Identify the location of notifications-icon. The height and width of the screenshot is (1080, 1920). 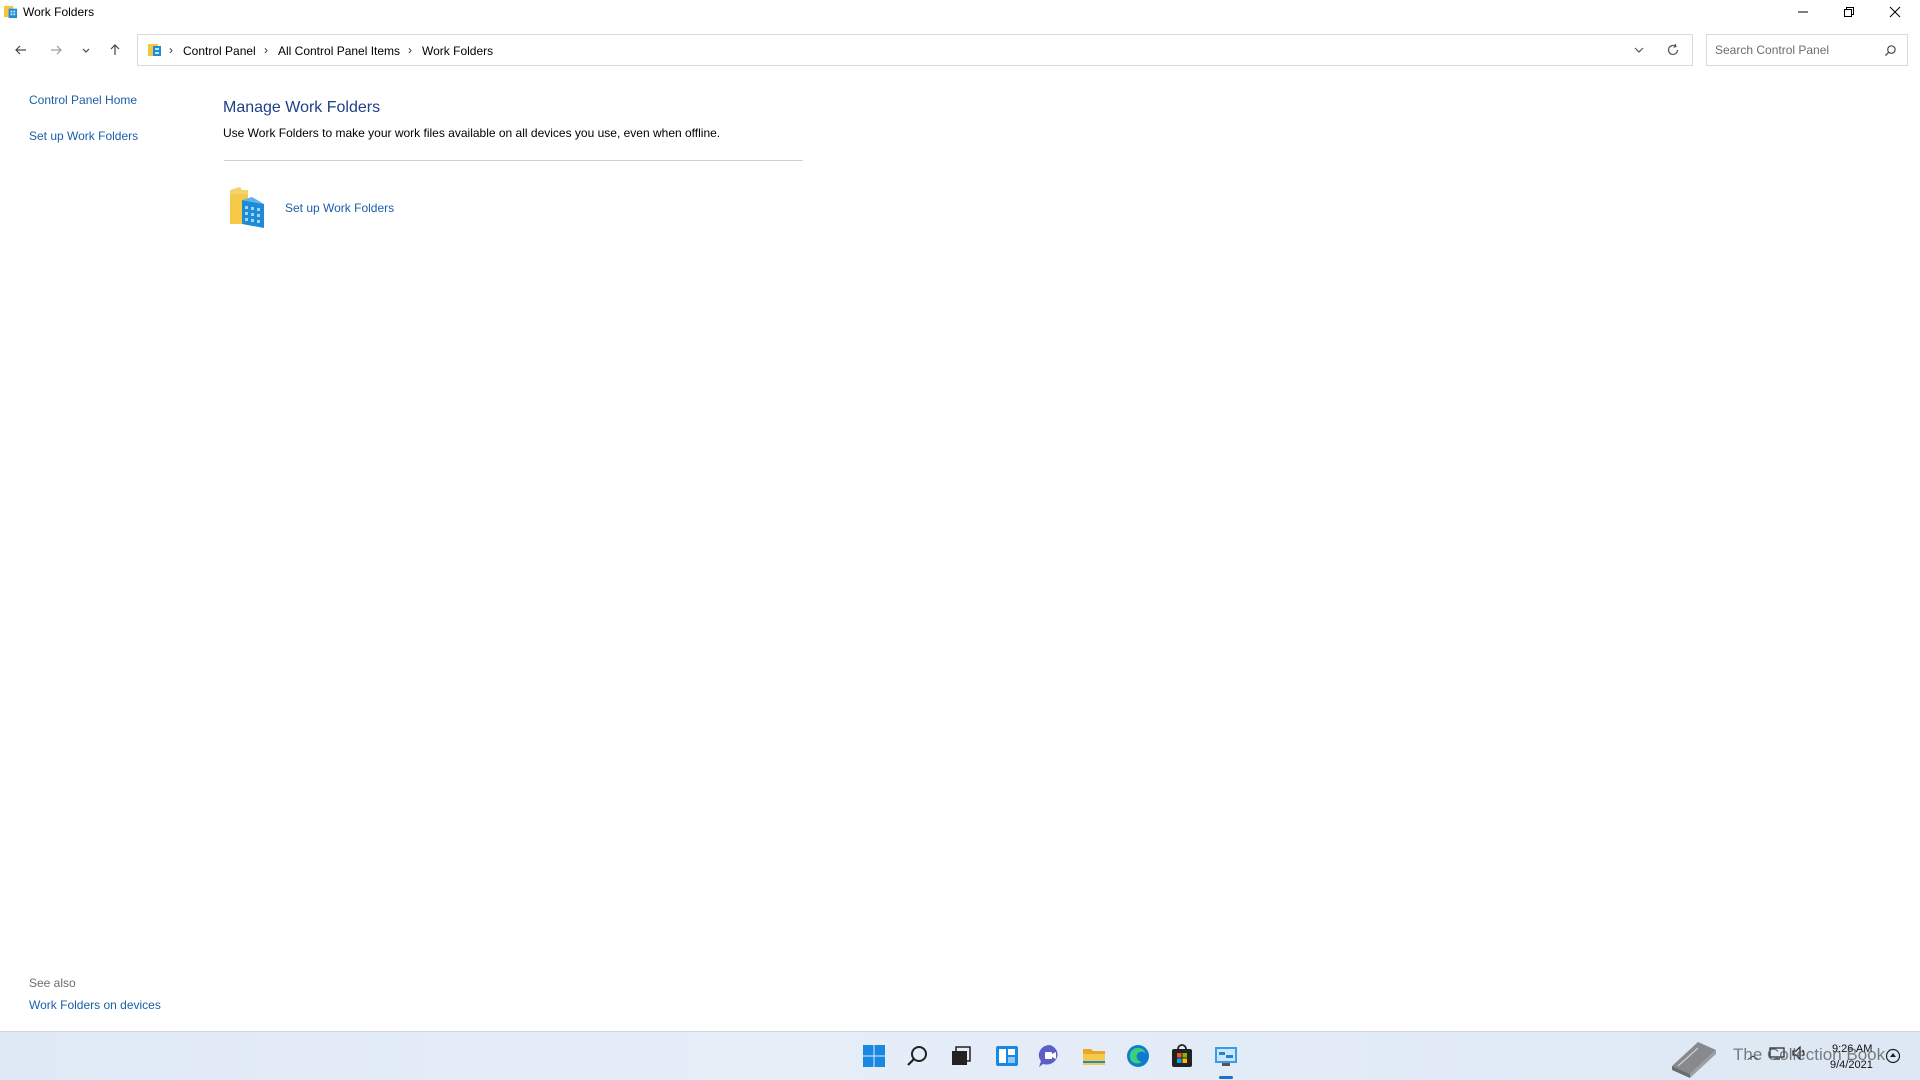
(1893, 1056).